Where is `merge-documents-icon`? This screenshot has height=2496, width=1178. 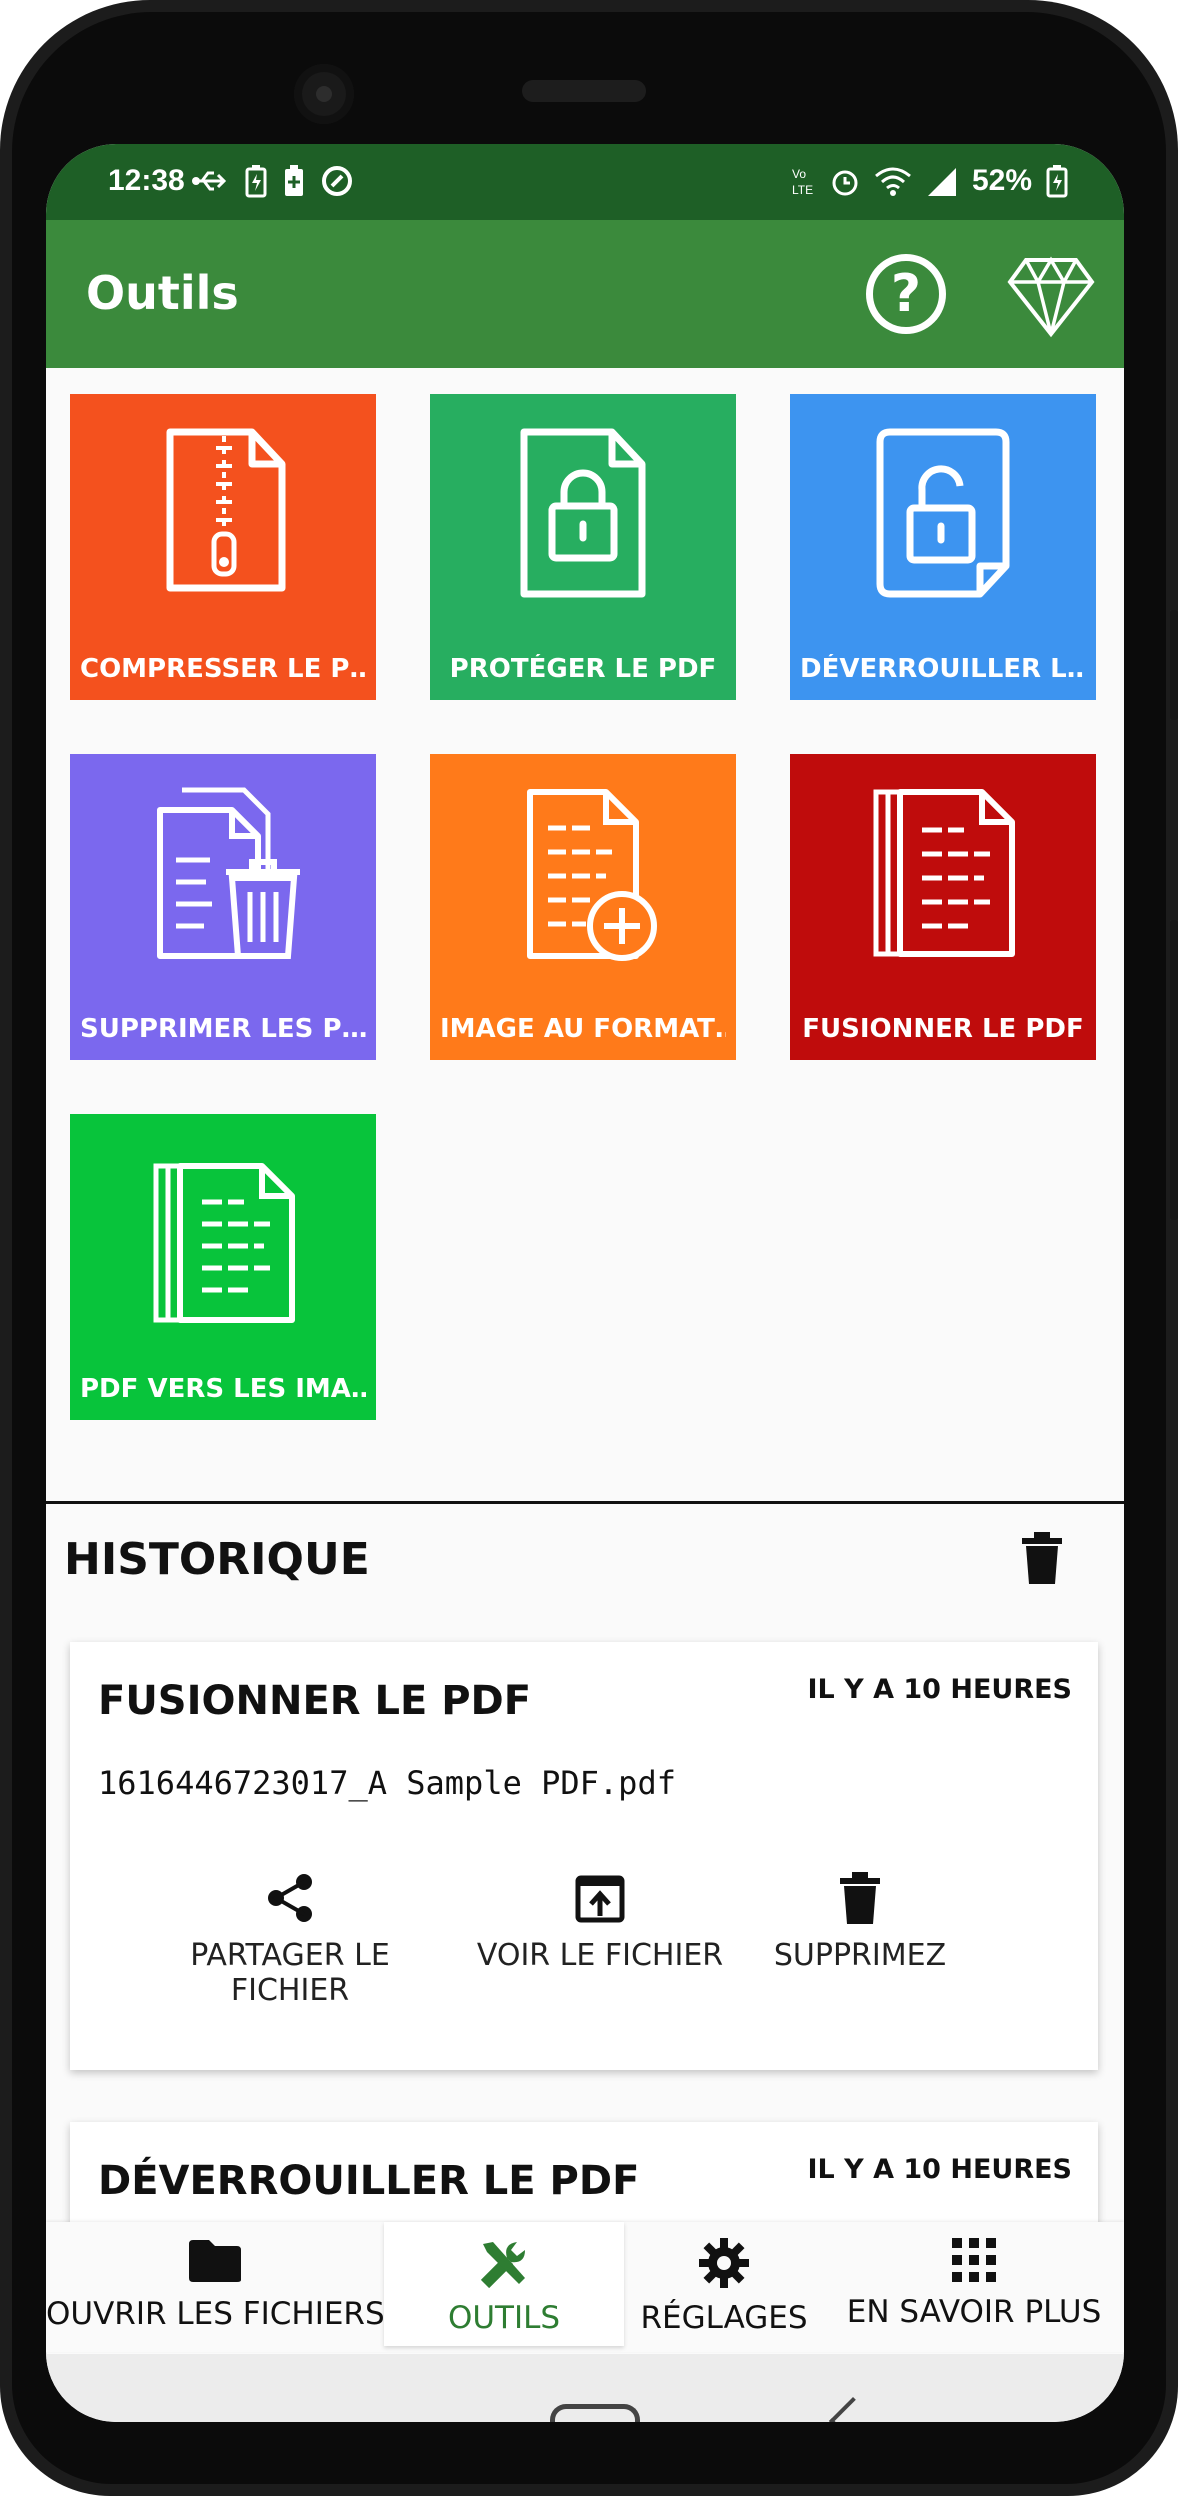 merge-documents-icon is located at coordinates (944, 873).